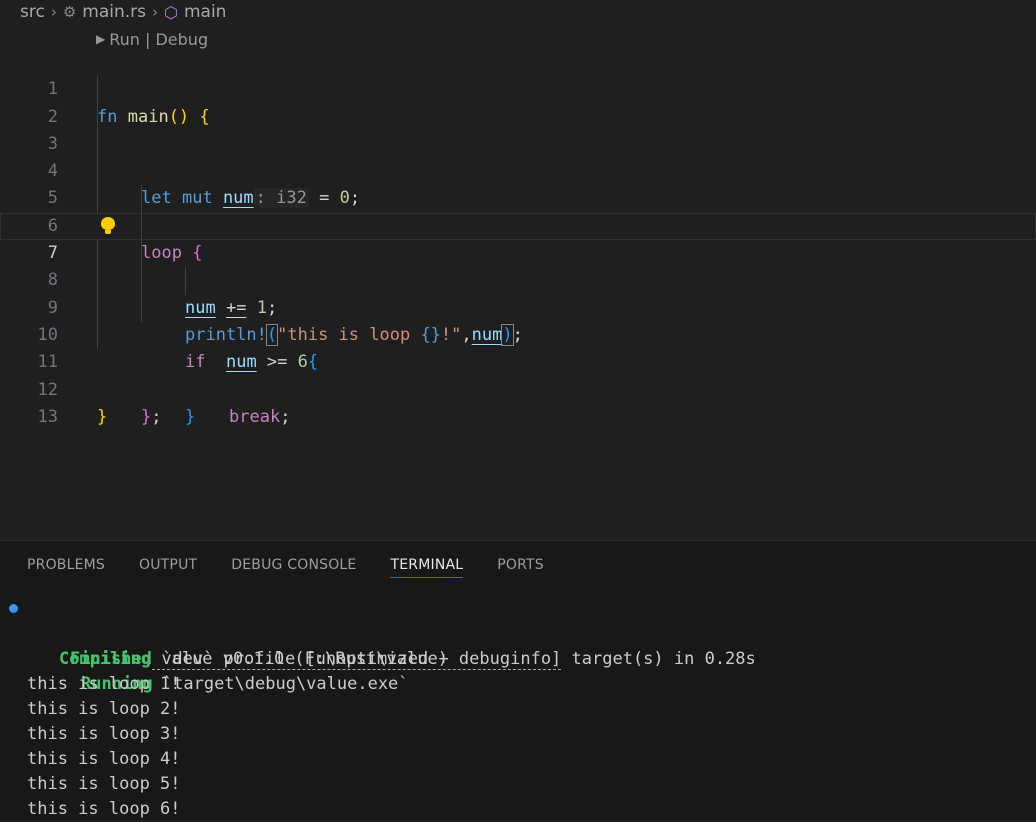 The width and height of the screenshot is (1036, 822). Describe the element at coordinates (520, 565) in the screenshot. I see `tab-ports: PORTS` at that location.